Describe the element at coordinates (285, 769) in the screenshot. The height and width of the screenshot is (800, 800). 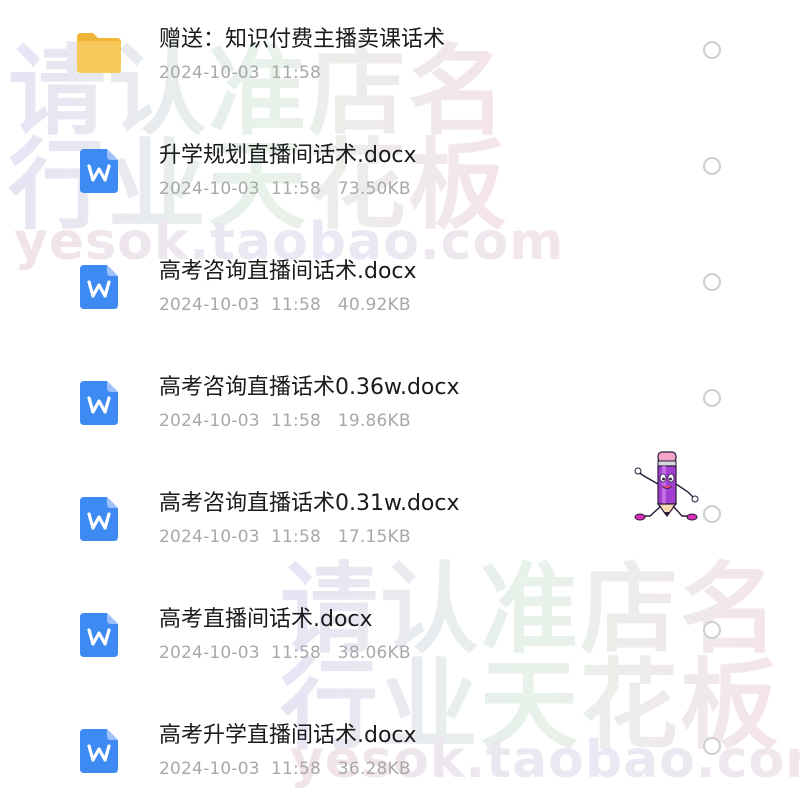
I see `file-meta: 2024-10-03 11:58 36.28KB` at that location.